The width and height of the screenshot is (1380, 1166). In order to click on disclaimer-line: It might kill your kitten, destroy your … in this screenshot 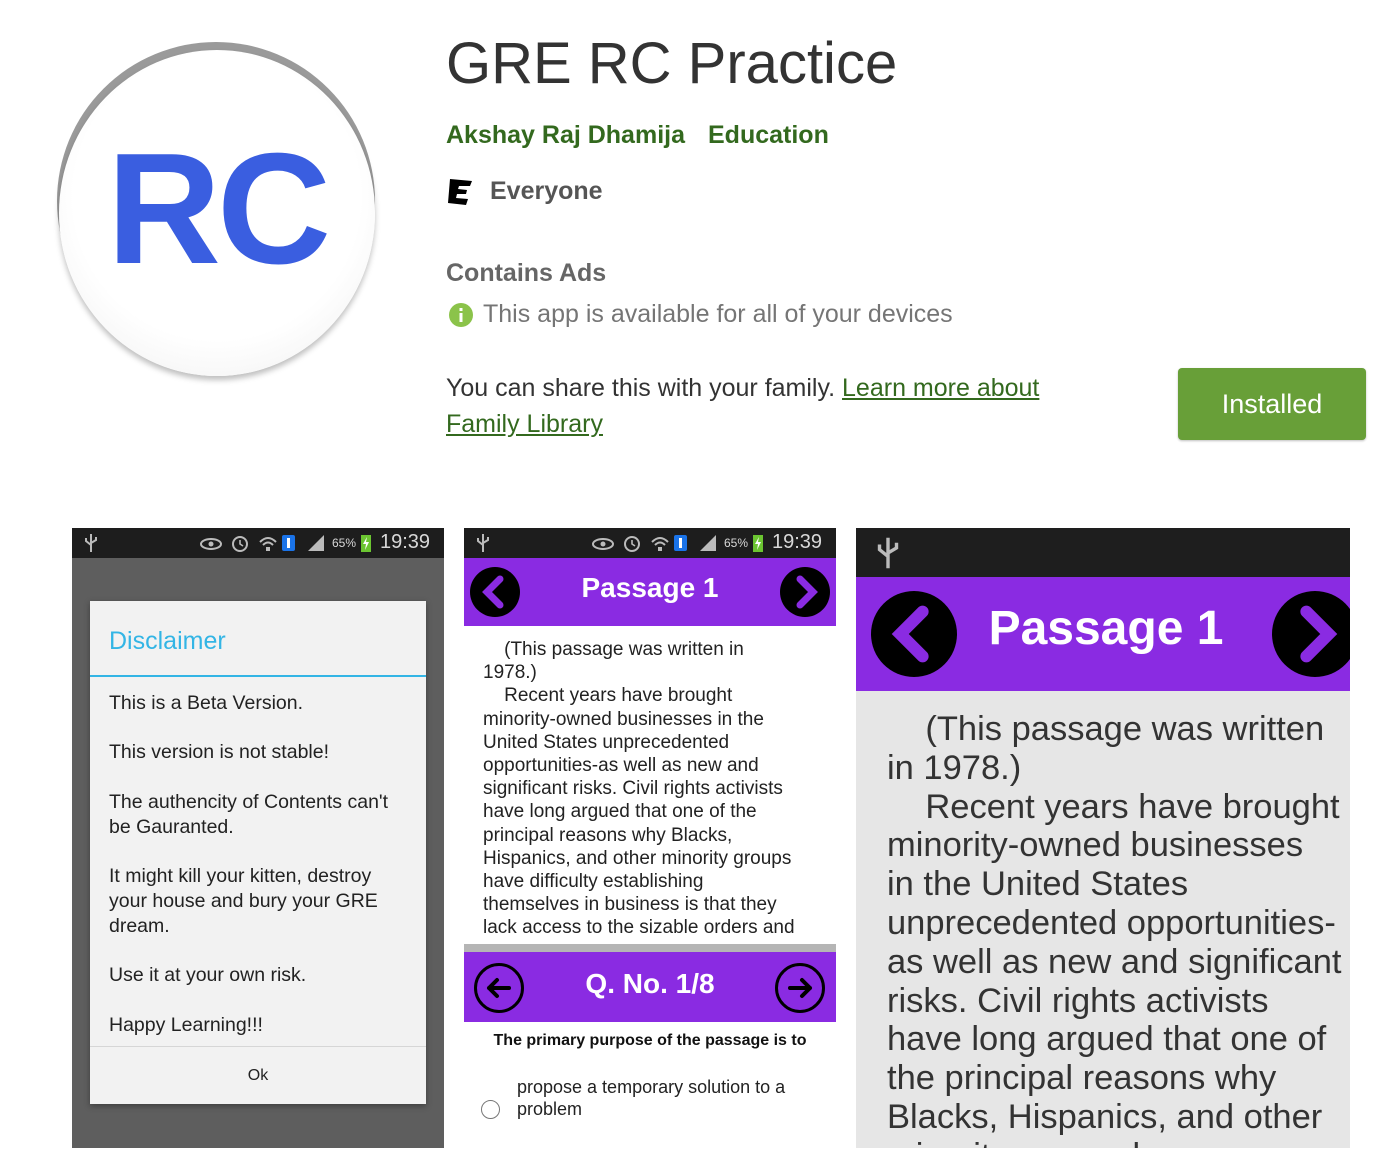, I will do `click(243, 901)`.